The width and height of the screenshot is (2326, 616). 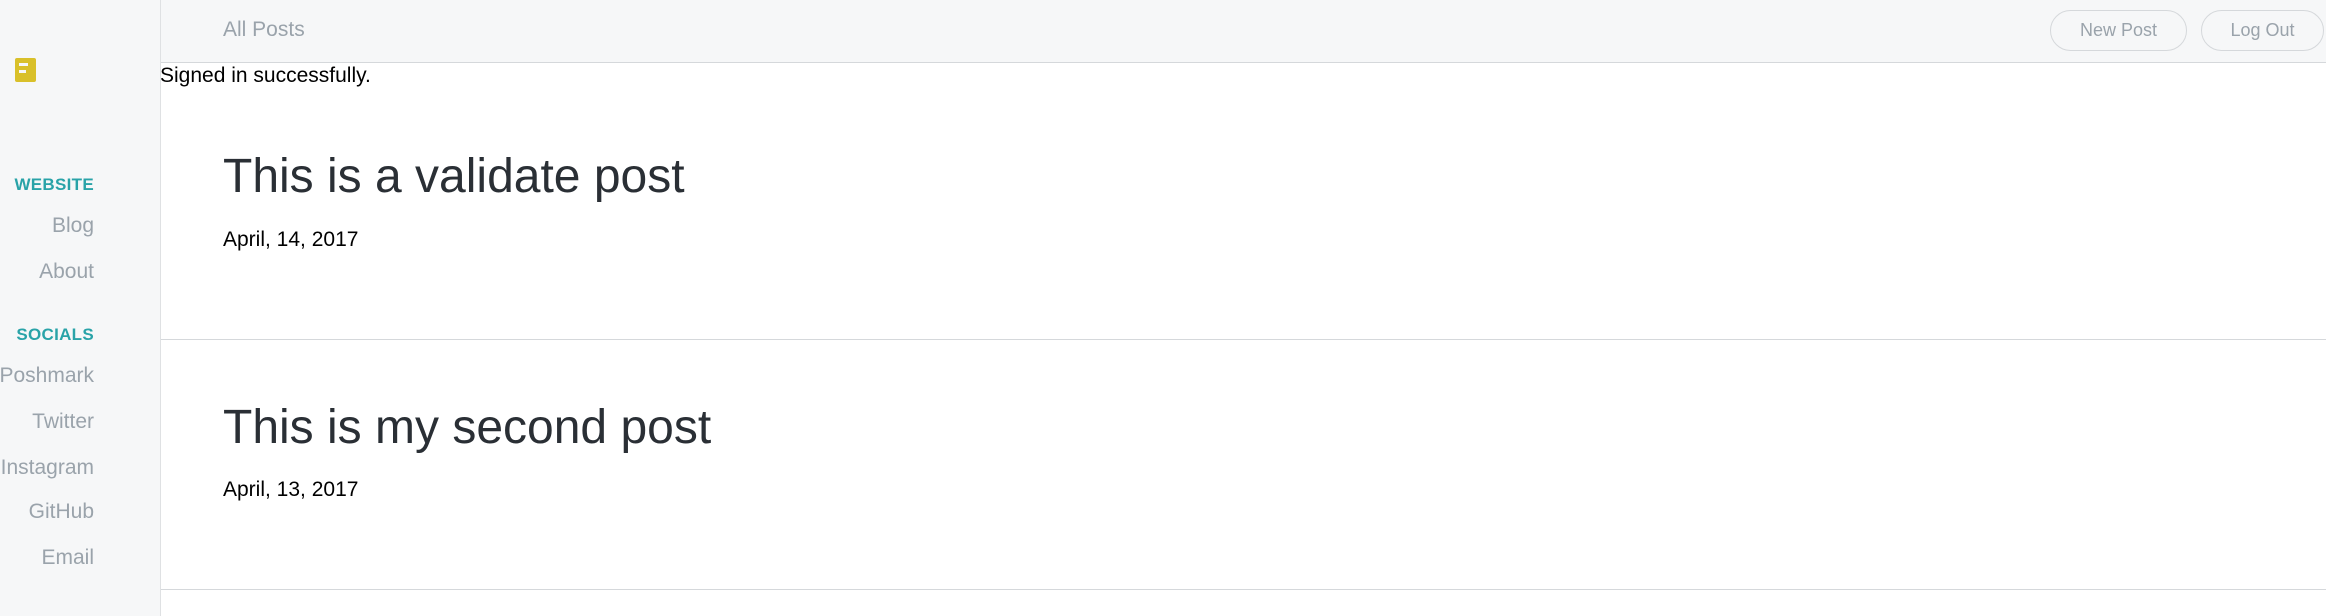 I want to click on post-date: April, 13, 2017, so click(x=291, y=489).